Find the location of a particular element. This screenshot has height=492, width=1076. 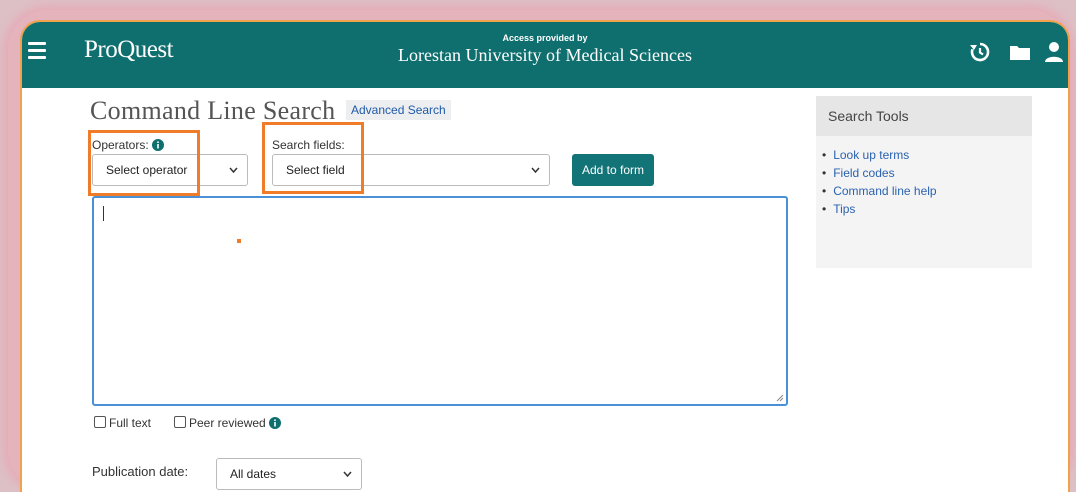

publication-date-value: All dates is located at coordinates (253, 474).